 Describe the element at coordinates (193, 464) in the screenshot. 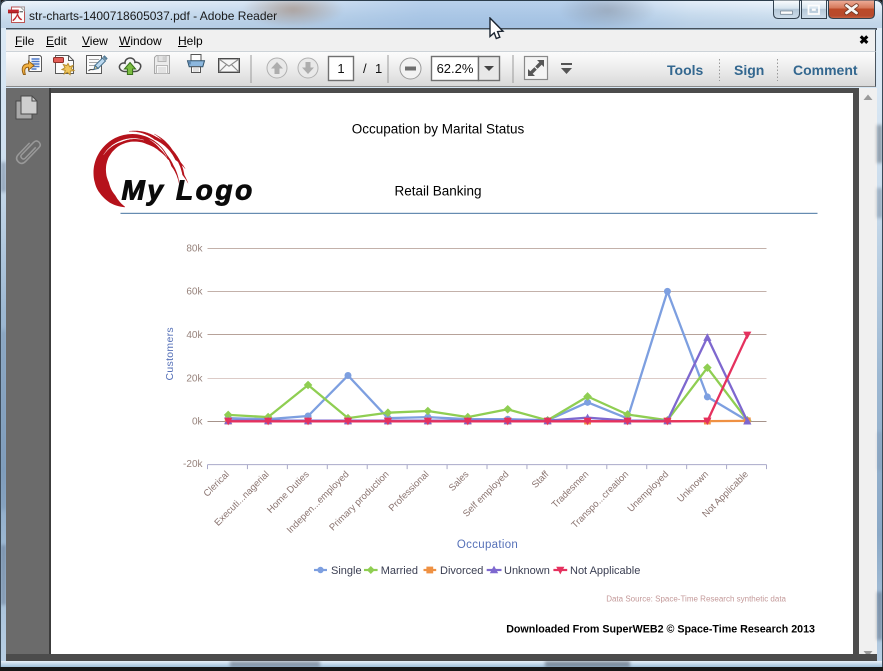

I see `svg-text: -20k` at that location.